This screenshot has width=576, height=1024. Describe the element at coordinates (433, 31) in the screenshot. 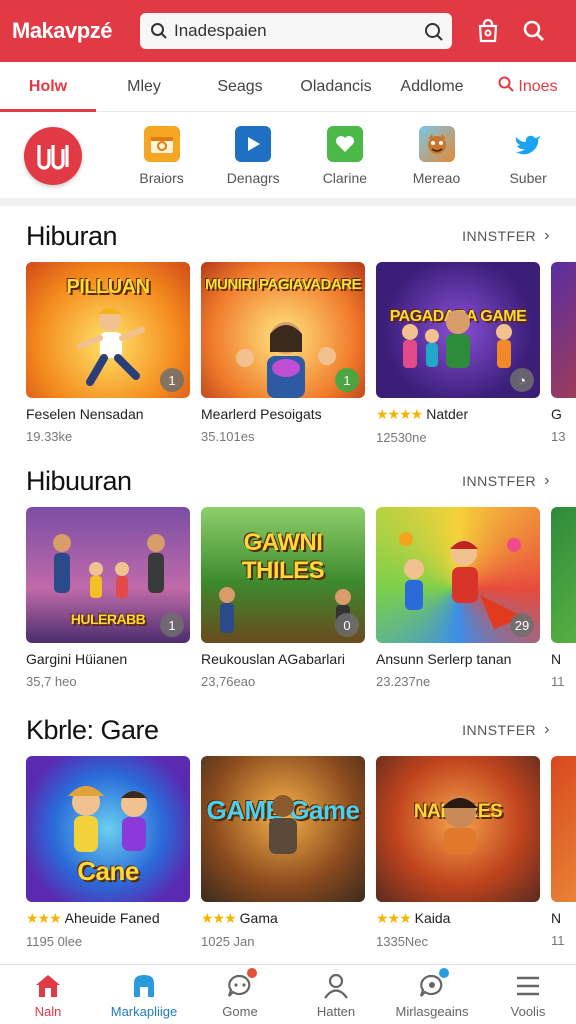

I see `search-submit-icon` at that location.